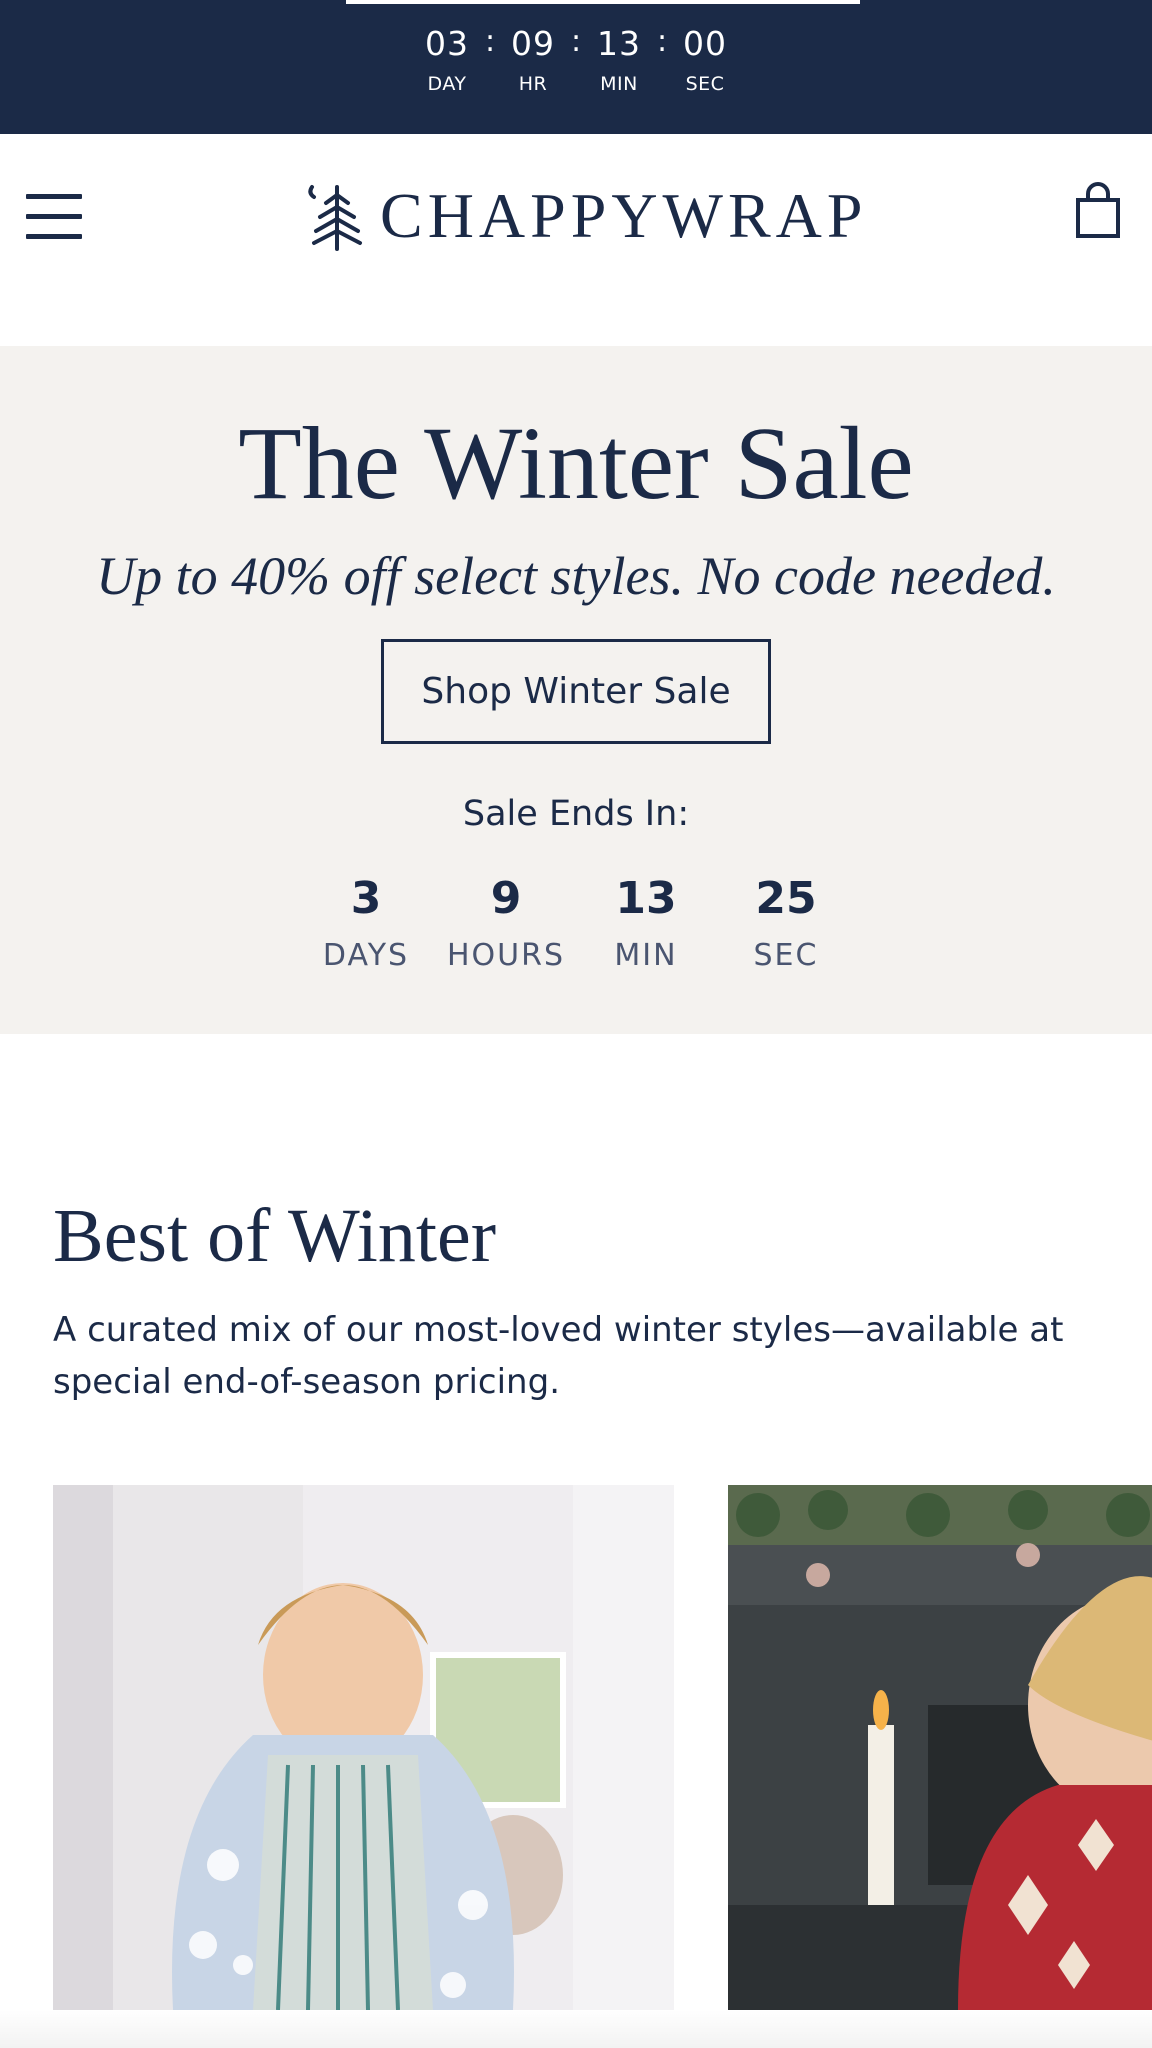 This screenshot has height=2048, width=1152. I want to click on top-countdown-seconds: 00 SEC, so click(705, 59).